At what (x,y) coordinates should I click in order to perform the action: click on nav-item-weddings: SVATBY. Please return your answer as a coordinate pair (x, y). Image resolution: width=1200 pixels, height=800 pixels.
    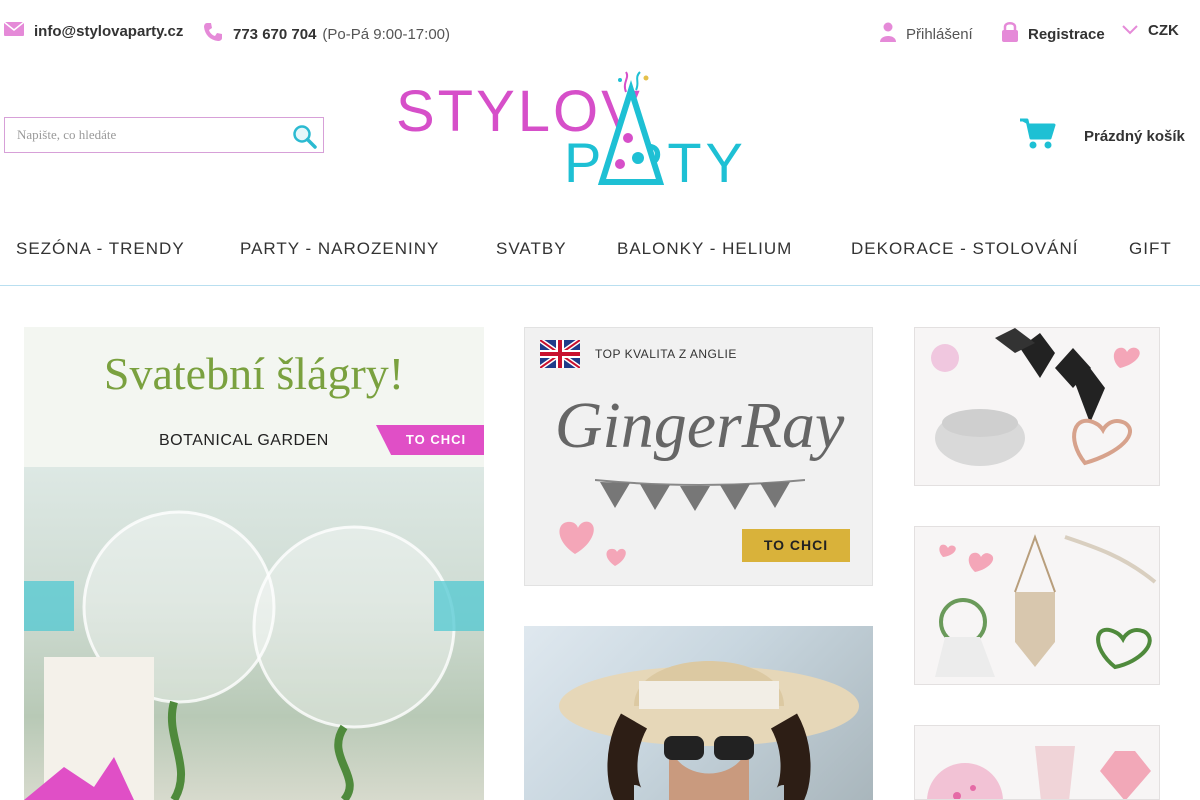
    Looking at the image, I should click on (531, 249).